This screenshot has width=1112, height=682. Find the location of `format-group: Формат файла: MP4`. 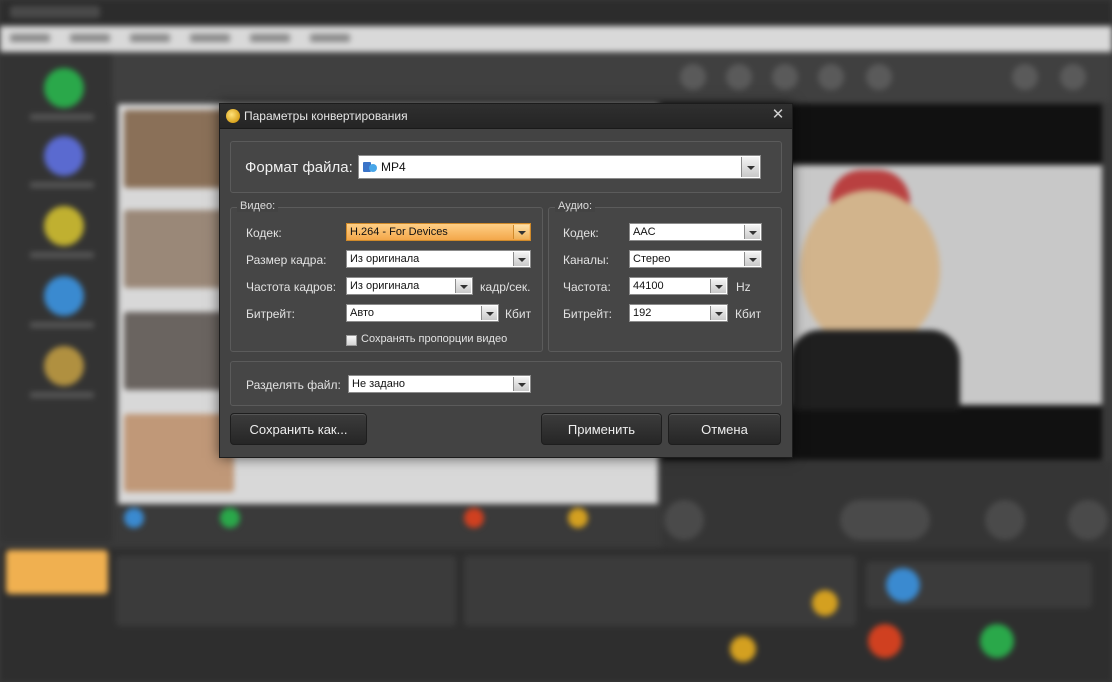

format-group: Формат файла: MP4 is located at coordinates (506, 167).